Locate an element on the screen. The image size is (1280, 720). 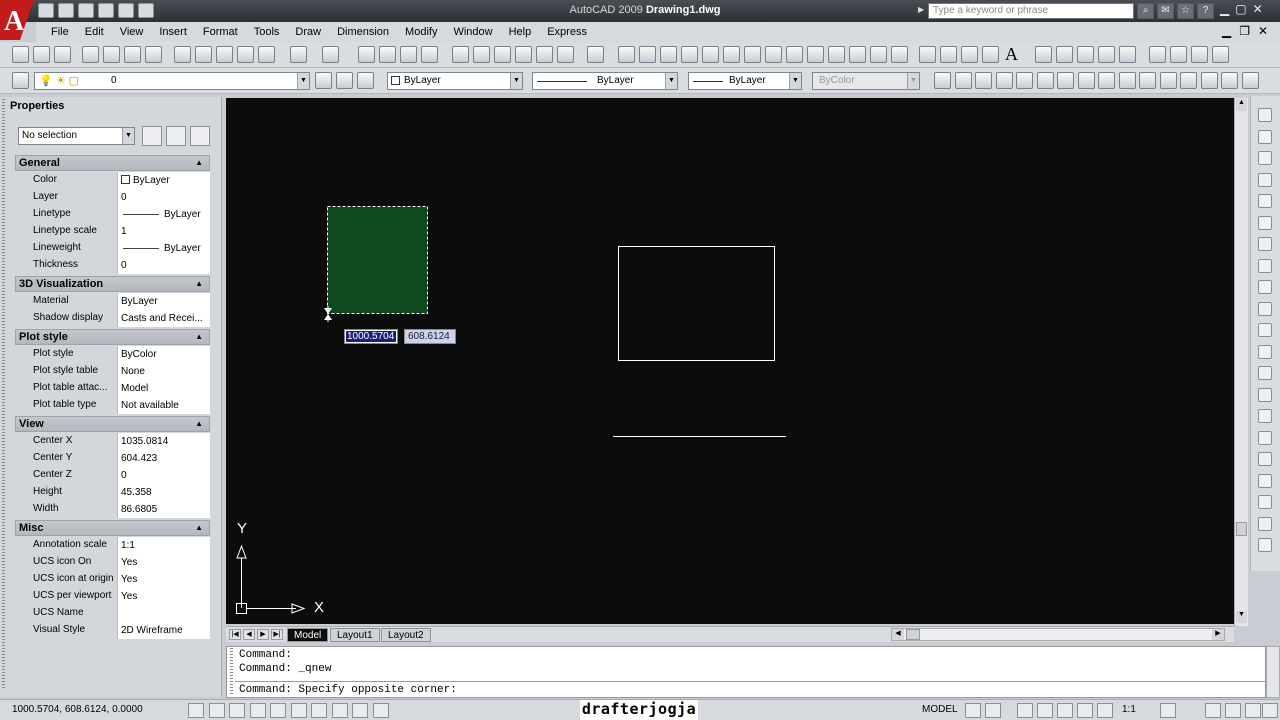
angular-icon is located at coordinates (1265, 265).